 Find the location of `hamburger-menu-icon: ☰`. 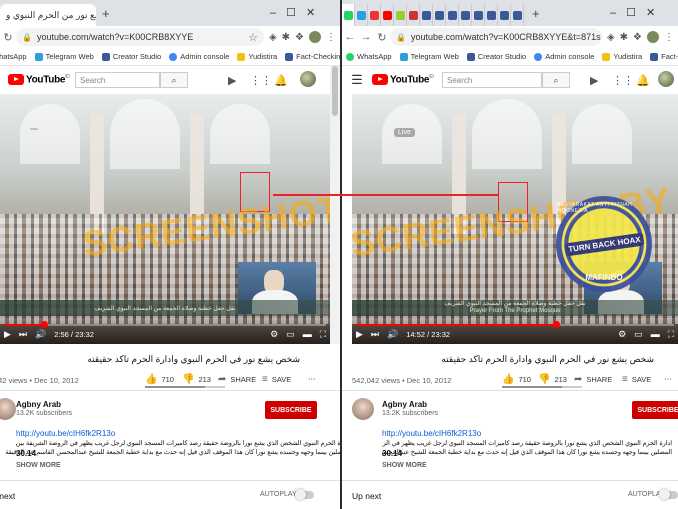

hamburger-menu-icon: ☰ is located at coordinates (357, 80).